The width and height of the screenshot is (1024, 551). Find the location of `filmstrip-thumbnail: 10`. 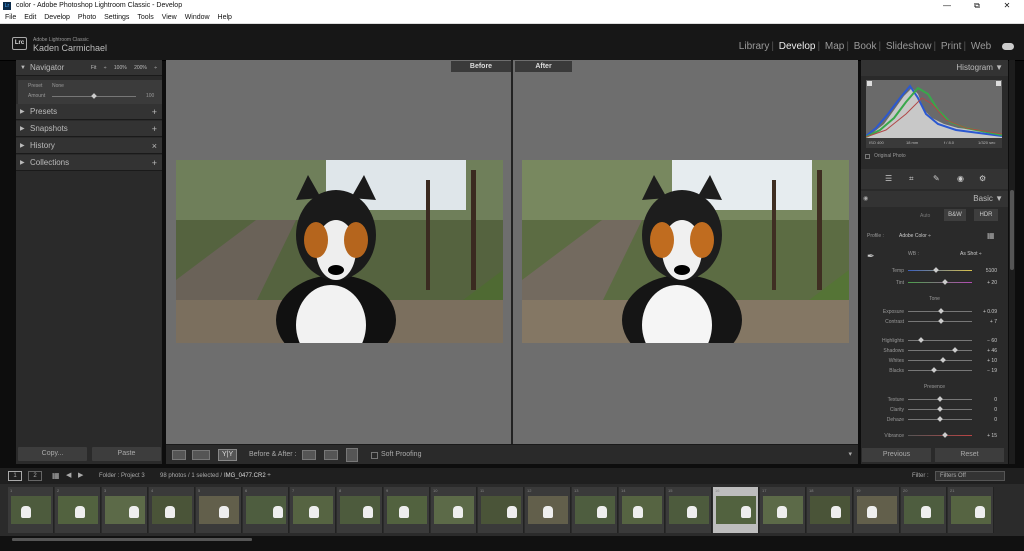

filmstrip-thumbnail: 10 is located at coordinates (454, 510).